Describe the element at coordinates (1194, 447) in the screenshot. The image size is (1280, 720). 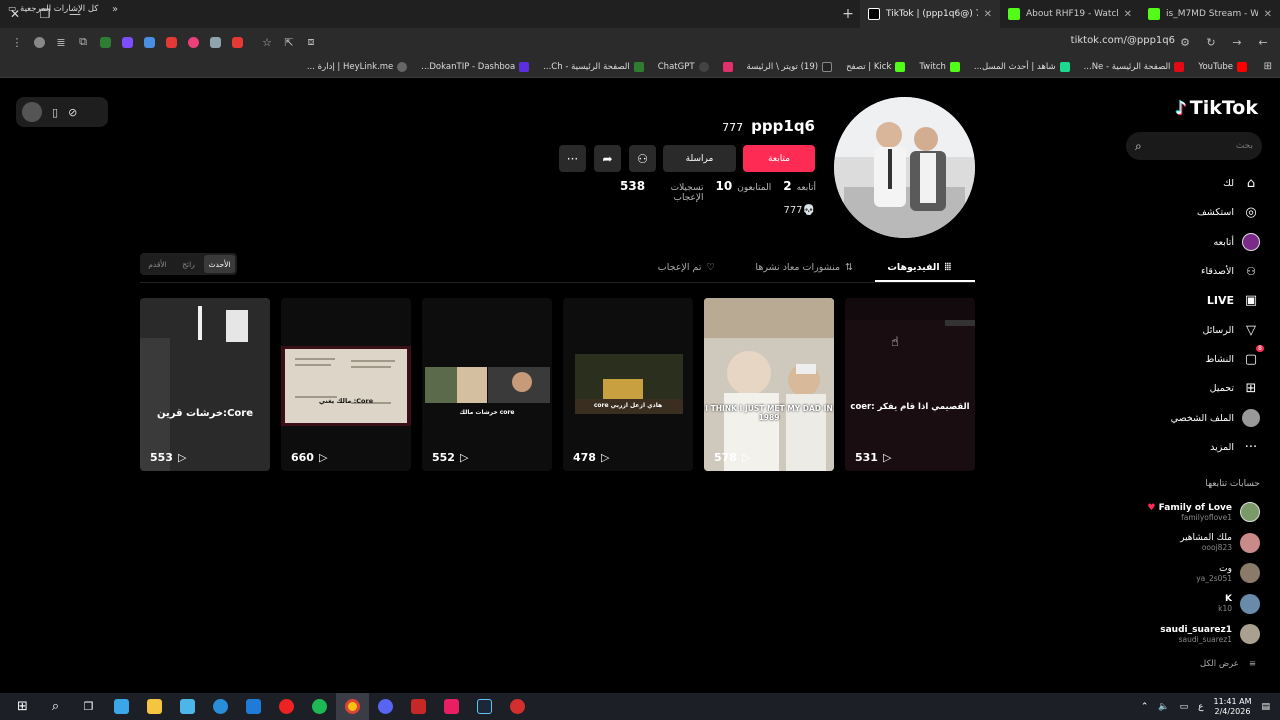
I see `nav-more: ··· المزيد` at that location.